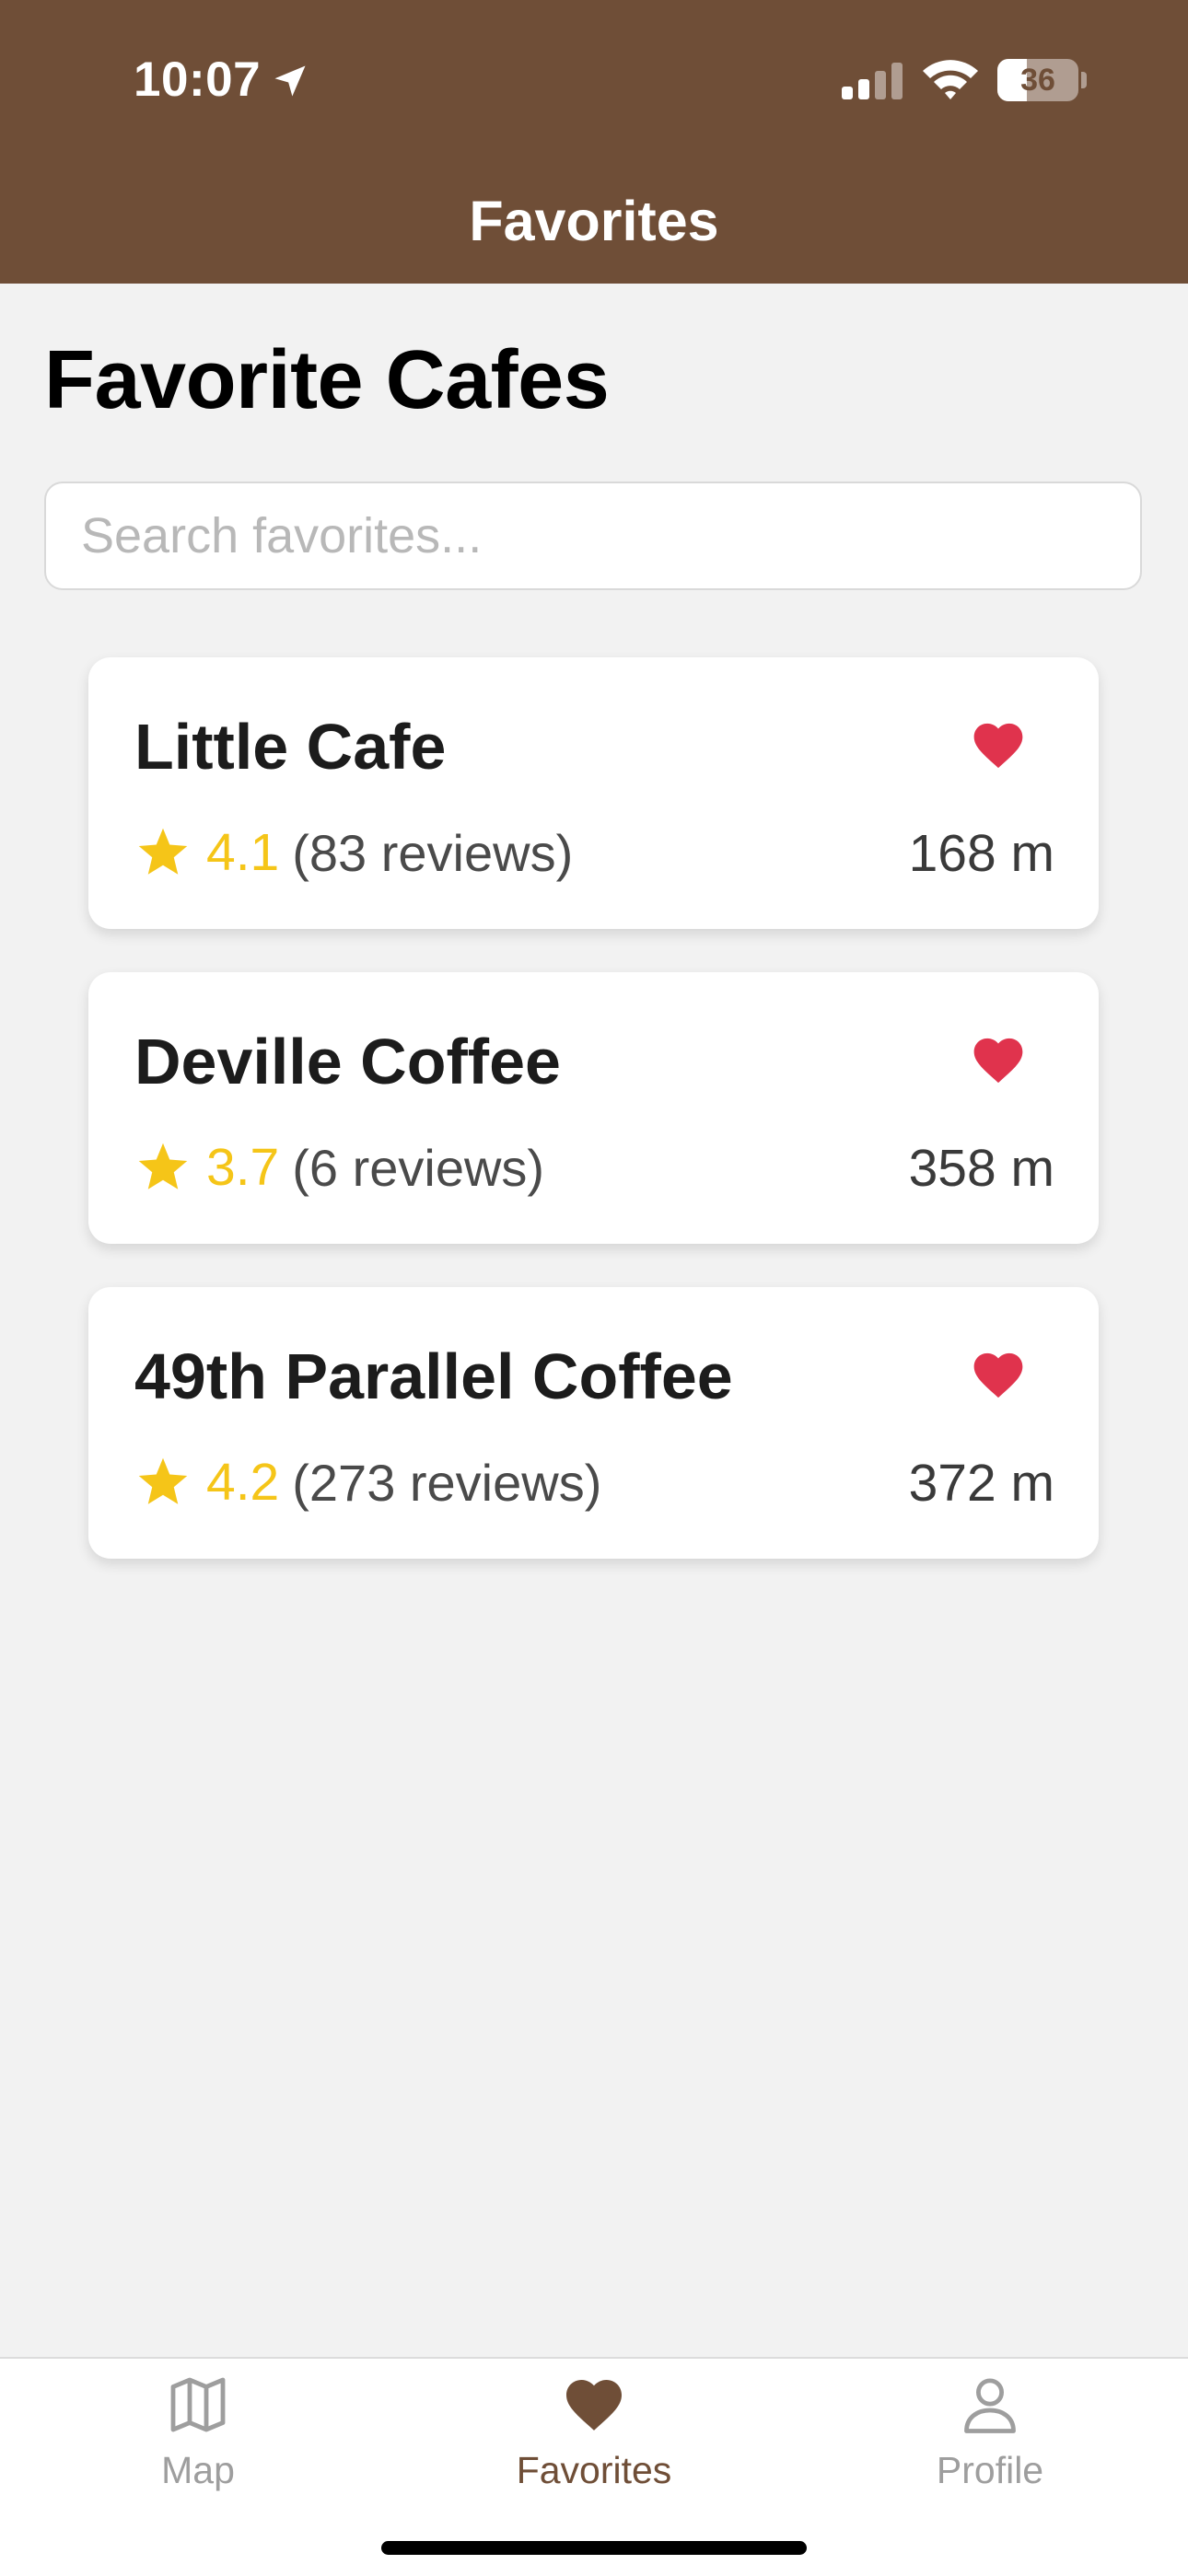 Image resolution: width=1188 pixels, height=2576 pixels. I want to click on rating-row: 4.1 (83 reviews), so click(353, 852).